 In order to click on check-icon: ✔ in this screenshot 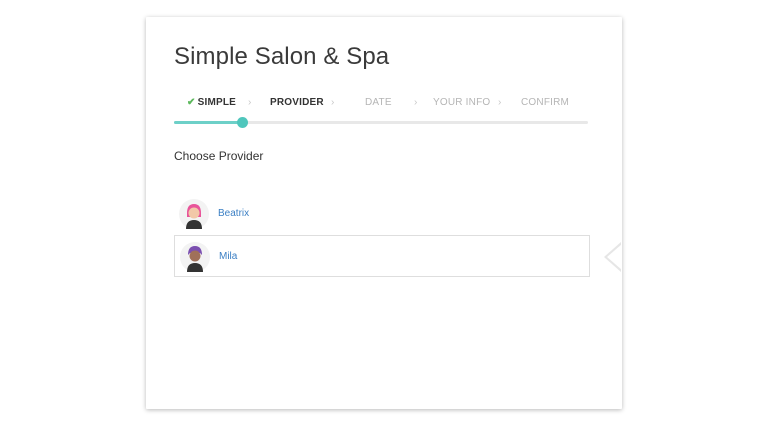, I will do `click(191, 102)`.